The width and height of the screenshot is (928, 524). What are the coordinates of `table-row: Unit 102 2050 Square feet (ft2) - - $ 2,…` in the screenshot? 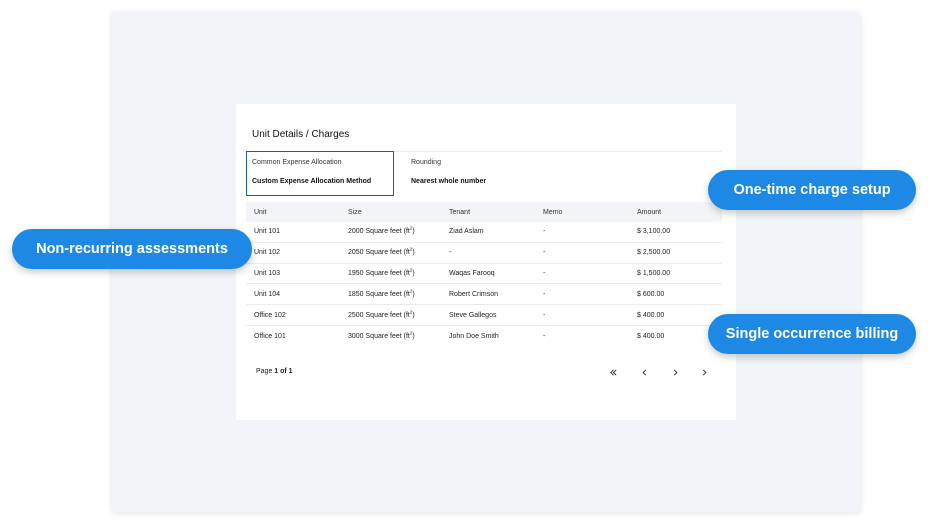 It's located at (484, 253).